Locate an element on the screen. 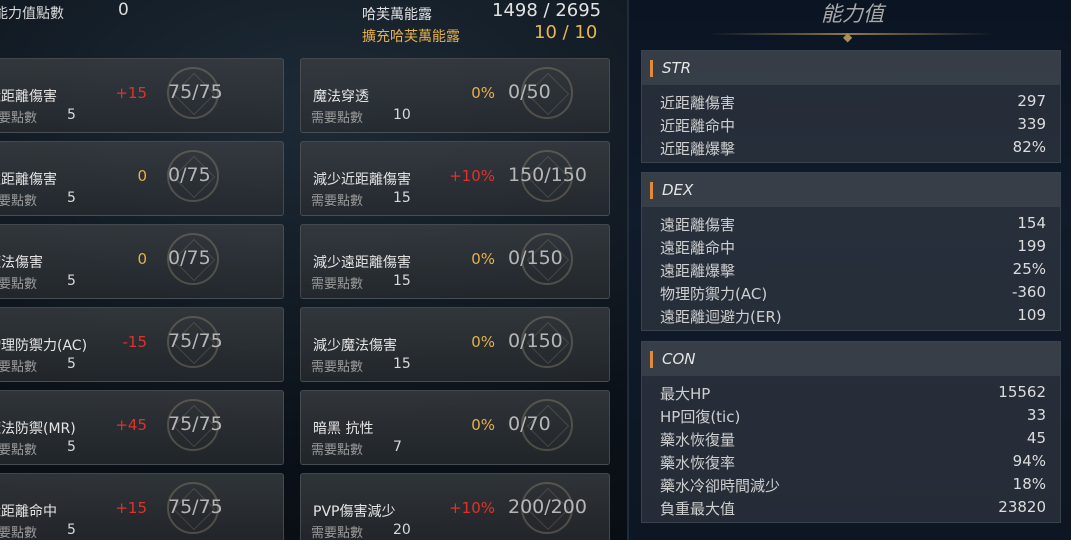 Image resolution: width=1071 pixels, height=540 pixels. stat-row: 藥水恢復率 94% is located at coordinates (851, 460).